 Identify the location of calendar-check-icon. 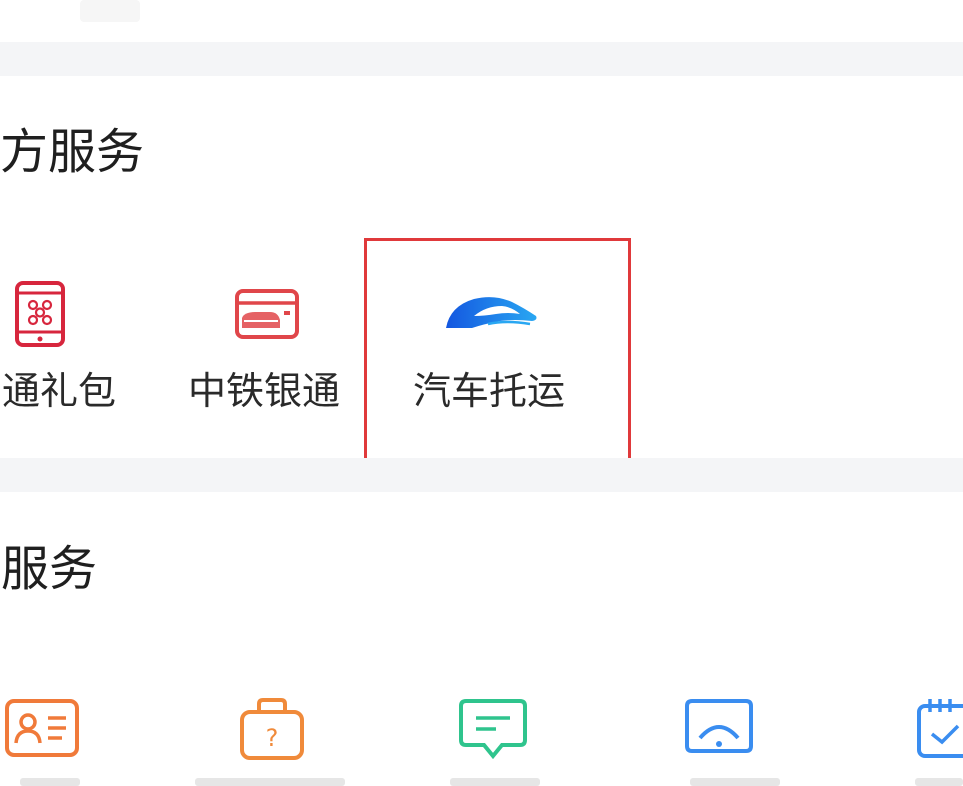
(940, 728).